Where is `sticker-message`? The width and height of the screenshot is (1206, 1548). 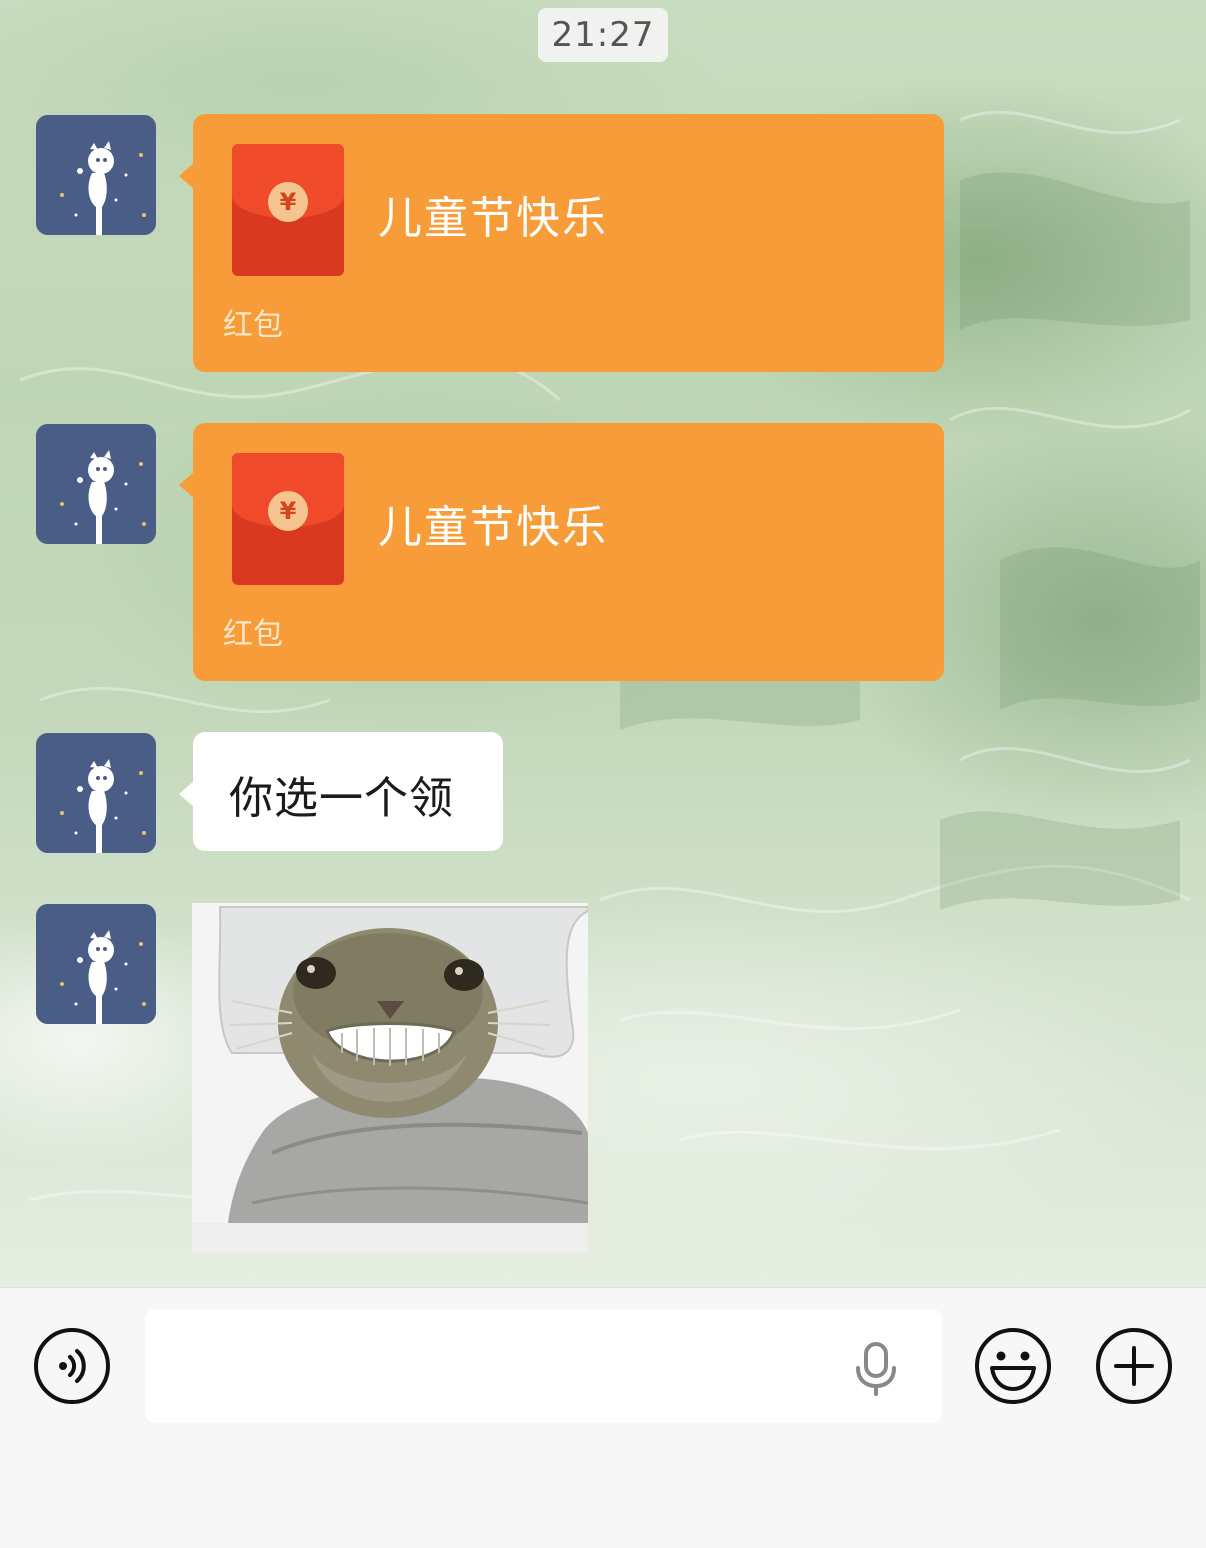 sticker-message is located at coordinates (390, 1078).